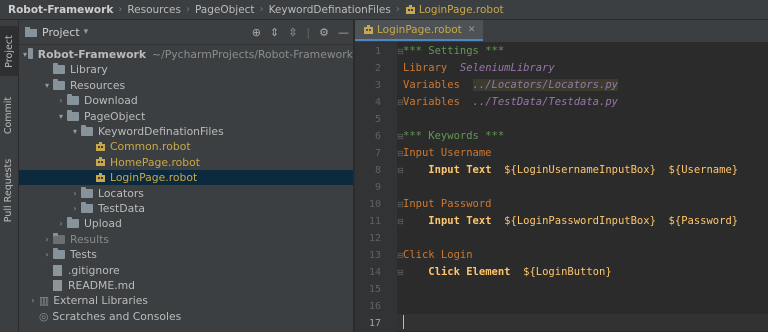 The height and width of the screenshot is (332, 768). What do you see at coordinates (374, 255) in the screenshot?
I see `line-number: 13` at bounding box center [374, 255].